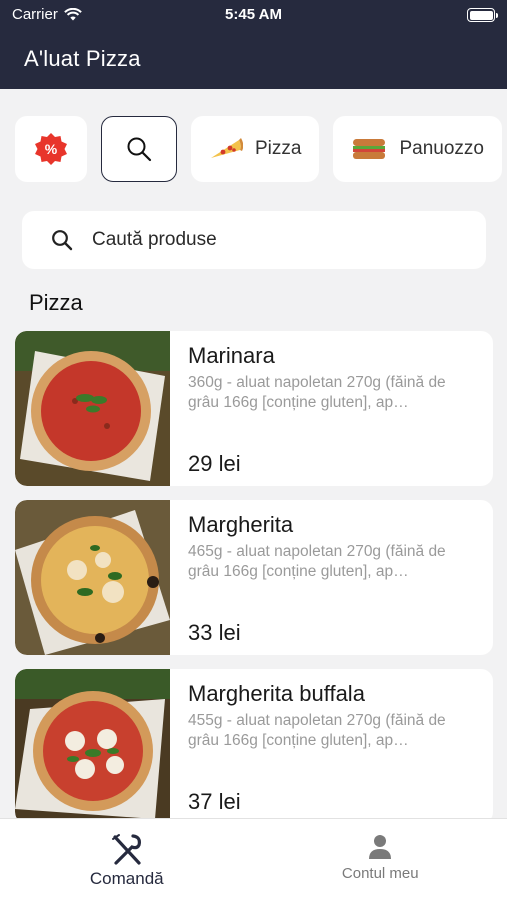 This screenshot has width=507, height=900. Describe the element at coordinates (380, 859) in the screenshot. I see `tab-account: Contul meu` at that location.